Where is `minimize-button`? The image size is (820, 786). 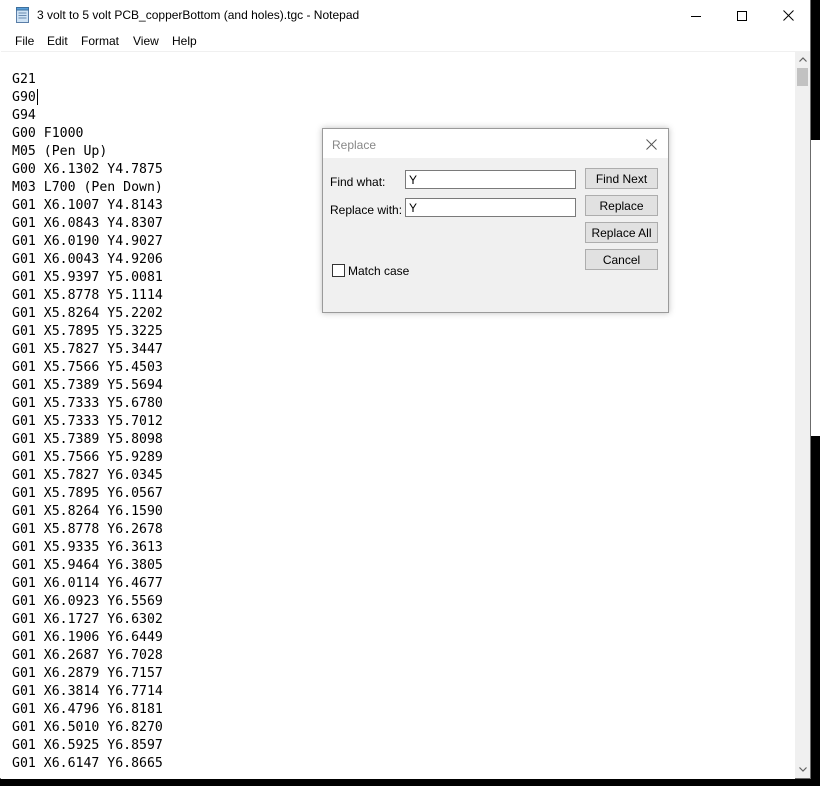
minimize-button is located at coordinates (696, 15).